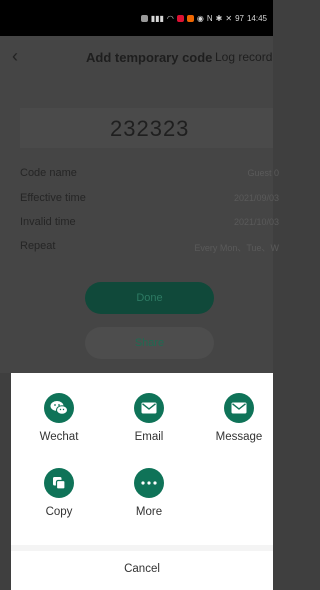 Image resolution: width=320 pixels, height=590 pixels. What do you see at coordinates (157, 18) in the screenshot?
I see `signal-icon: ▮▮▮` at bounding box center [157, 18].